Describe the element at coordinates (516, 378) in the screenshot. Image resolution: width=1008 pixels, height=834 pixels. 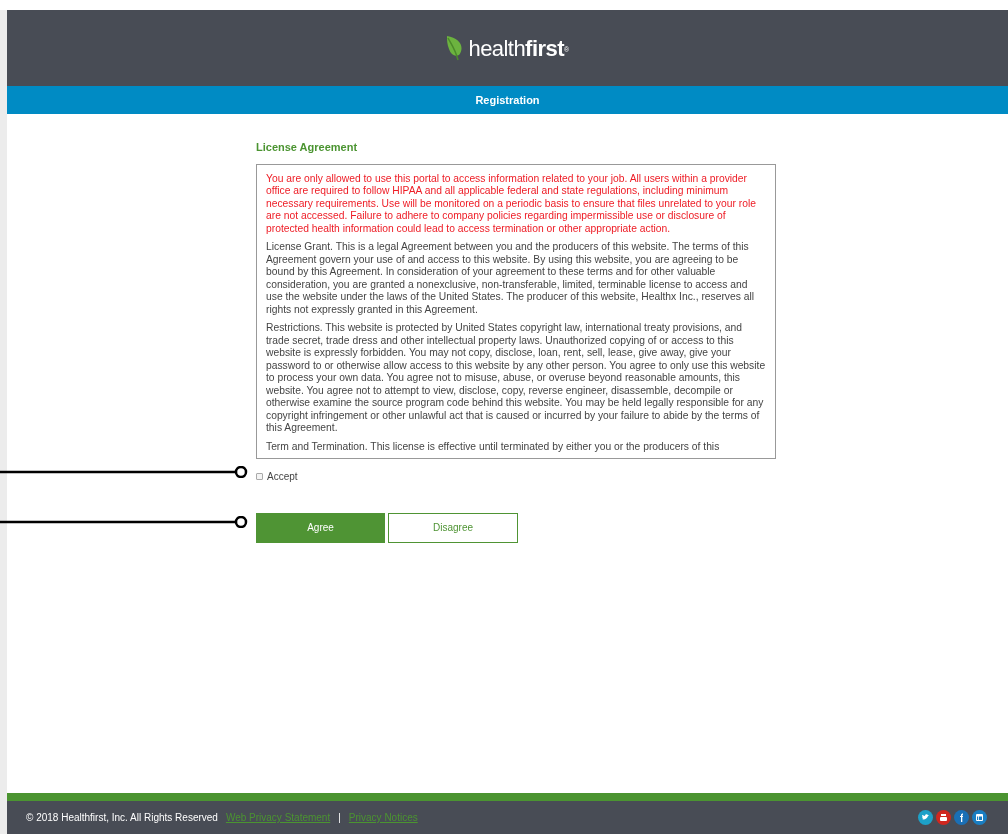
I see `terms-paragraph: Restrictions. This website is protected by United States copyright law, international treaty provisions, and trade secret, trade dress and other intellectual property laws. Unauthorized copying of or access to this website is expressly forbidden. You may not copy, disclose, loan, rent, sell, lease, give away, give your password to or otherwise allow access to this website by any other person. You agree to only use this website to process your own data. You agree not to misuse, abuse, or overuse beyond reasonable amounts, this website. You agree not to attempt to view, disclose, copy, reverse engineer, disassemble, decompile or otherwise examine the source program code behind this website. You may be held legally responsible for any copyright infringement or other unlawful act that is caused or incurred by your failure to abide by the terms of this Agreement.` at that location.